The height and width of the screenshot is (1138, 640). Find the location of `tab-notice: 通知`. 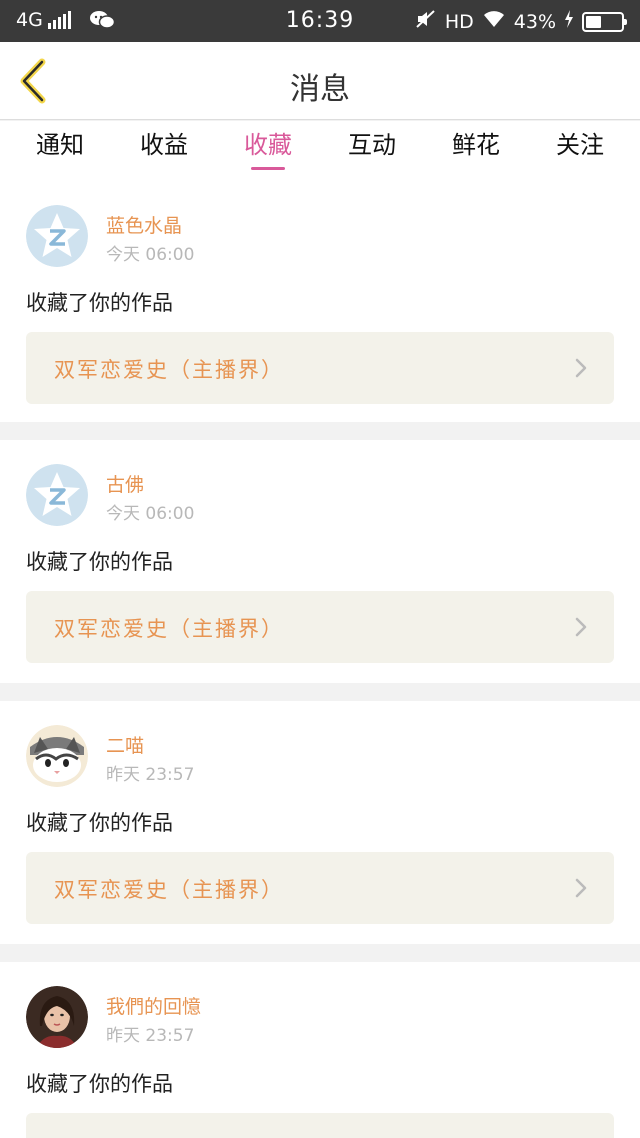

tab-notice: 通知 is located at coordinates (60, 151).